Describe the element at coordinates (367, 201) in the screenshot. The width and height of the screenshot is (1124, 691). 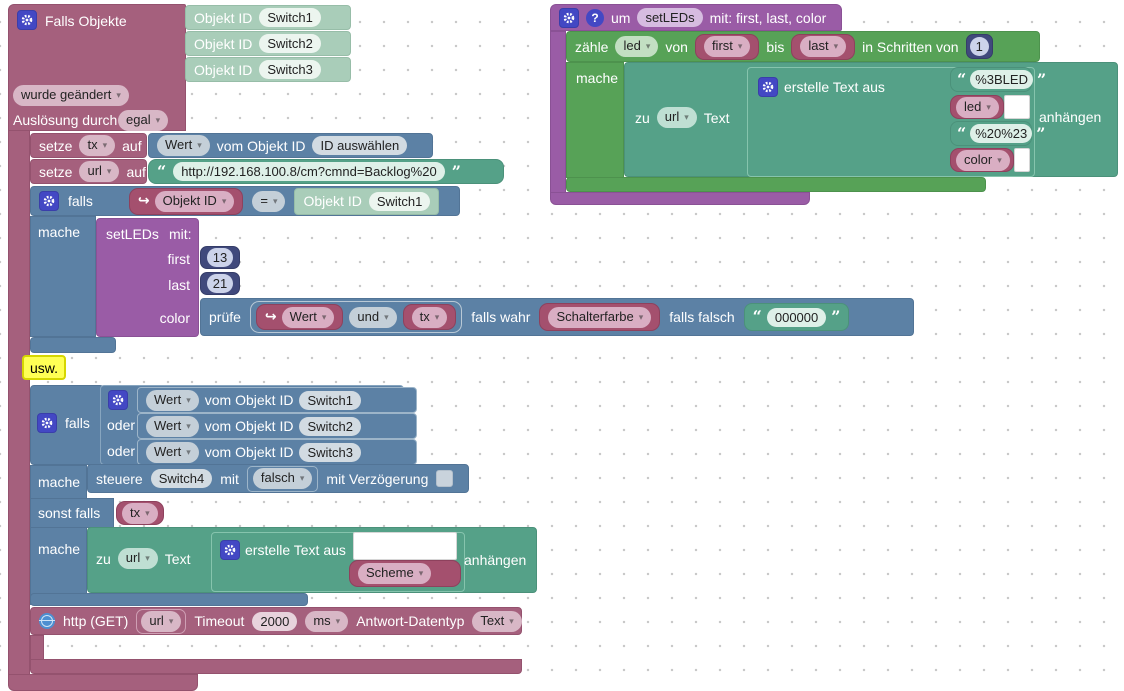
I see `object-id-block: Objekt ID Switch1` at that location.